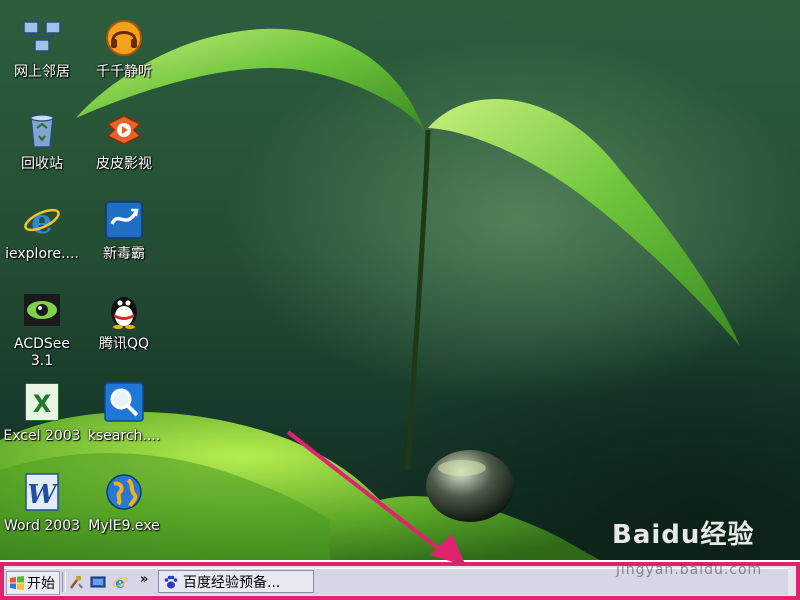 This screenshot has height=600, width=800. What do you see at coordinates (124, 313) in the screenshot?
I see `qq-penguin-icon` at bounding box center [124, 313].